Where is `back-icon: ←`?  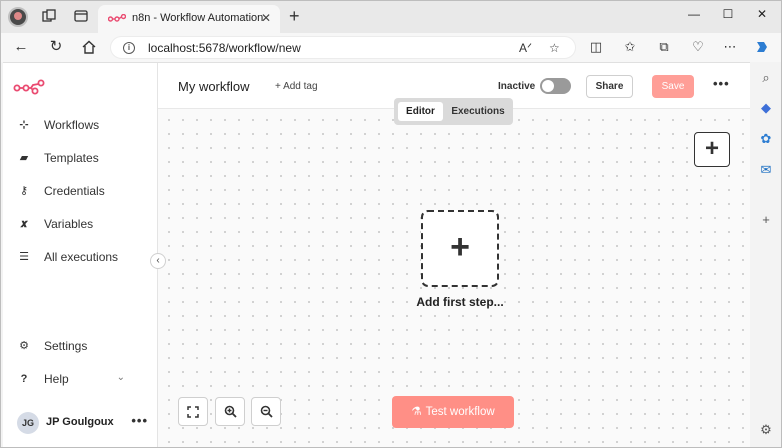
back-icon: ← is located at coordinates (21, 47).